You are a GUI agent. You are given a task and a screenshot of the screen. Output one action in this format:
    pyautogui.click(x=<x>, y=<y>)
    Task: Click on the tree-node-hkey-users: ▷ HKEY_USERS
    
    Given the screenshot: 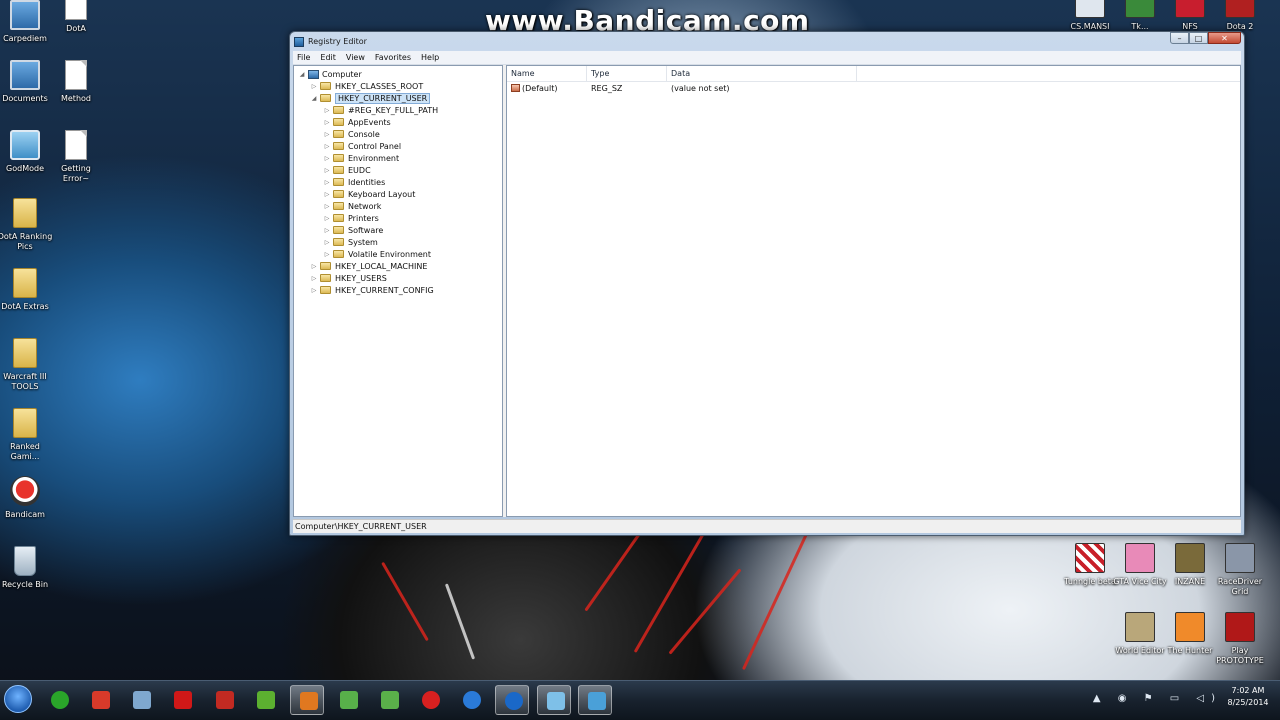 What is the action you would take?
    pyautogui.click(x=348, y=278)
    